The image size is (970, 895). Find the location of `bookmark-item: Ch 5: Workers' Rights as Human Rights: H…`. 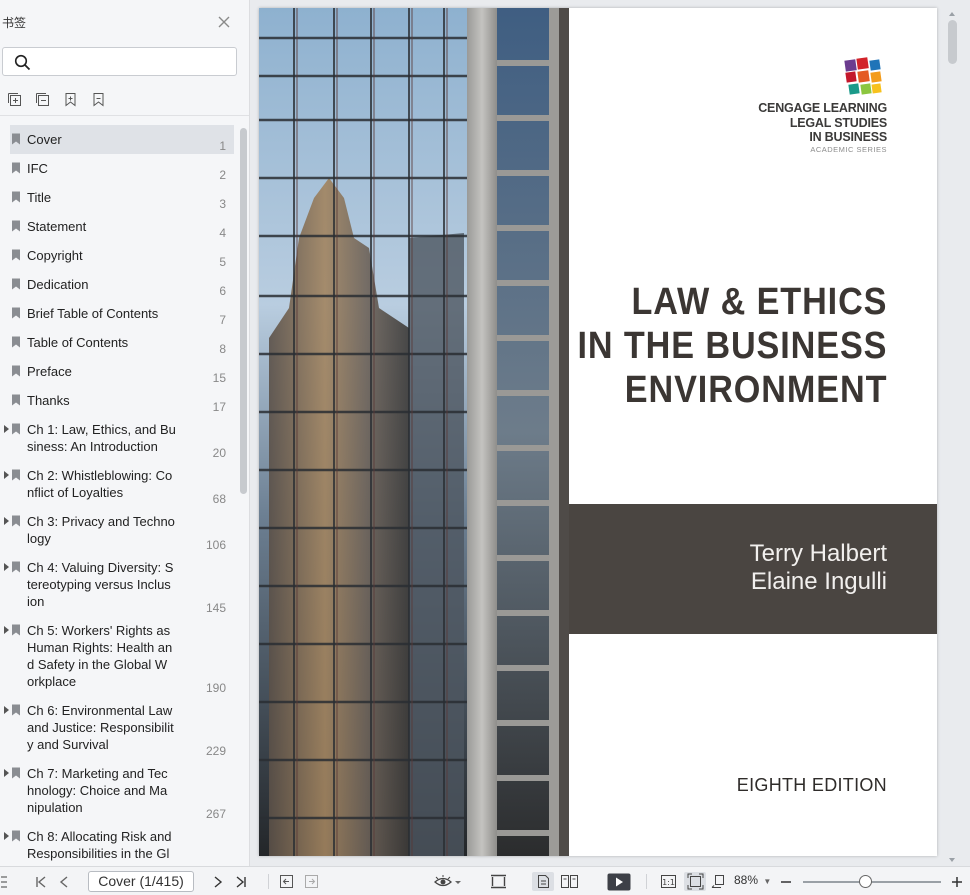

bookmark-item: Ch 5: Workers' Rights as Human Rights: H… is located at coordinates (118, 656).